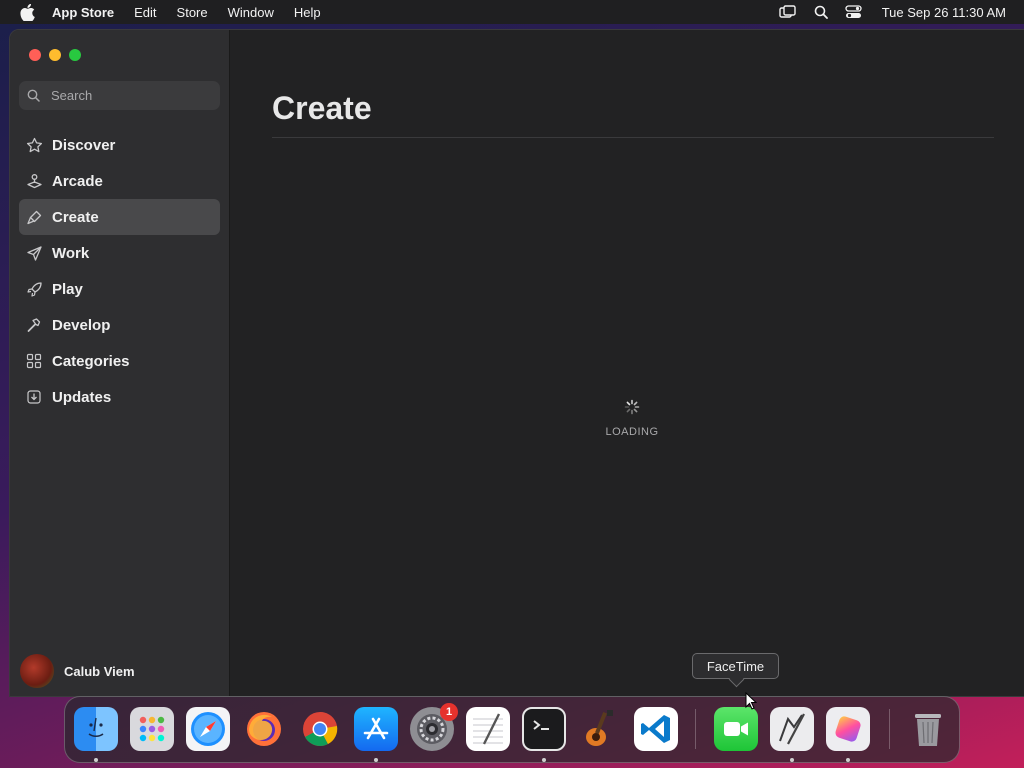 This screenshot has height=768, width=1024. What do you see at coordinates (449, 712) in the screenshot?
I see `notification-badge: 1` at bounding box center [449, 712].